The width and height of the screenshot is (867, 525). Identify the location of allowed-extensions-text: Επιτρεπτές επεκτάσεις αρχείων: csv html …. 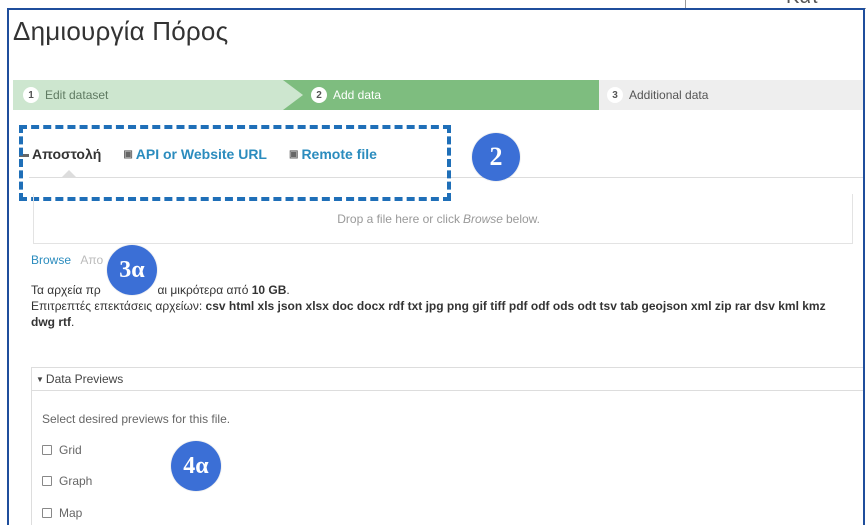
(441, 314).